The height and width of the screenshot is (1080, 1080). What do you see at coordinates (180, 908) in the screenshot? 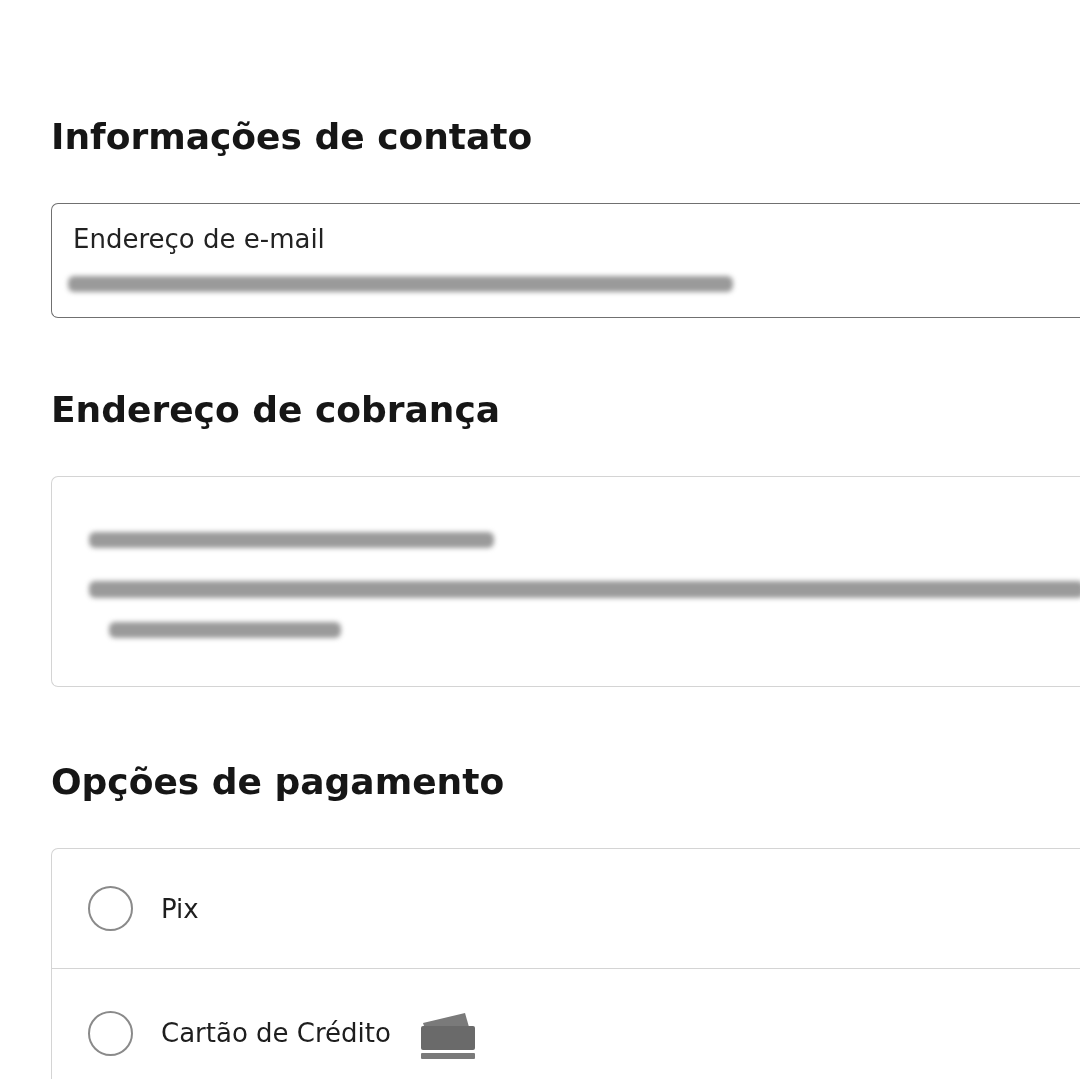
I see `option-label: Pix` at bounding box center [180, 908].